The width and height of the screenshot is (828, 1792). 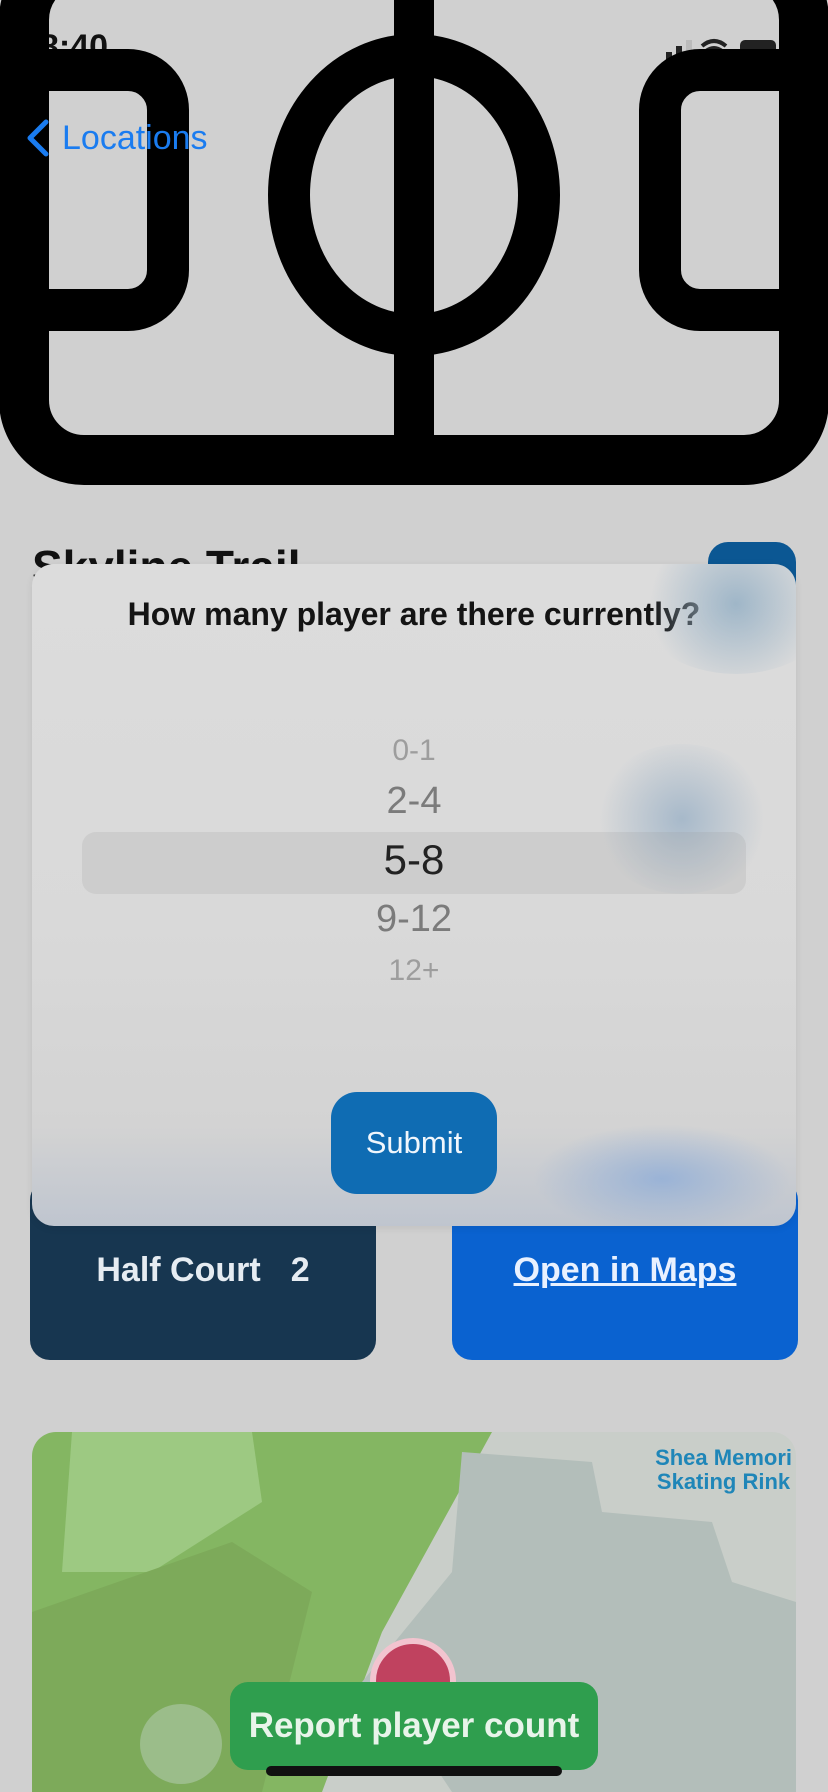 What do you see at coordinates (181, 1744) in the screenshot?
I see `tree-icon` at bounding box center [181, 1744].